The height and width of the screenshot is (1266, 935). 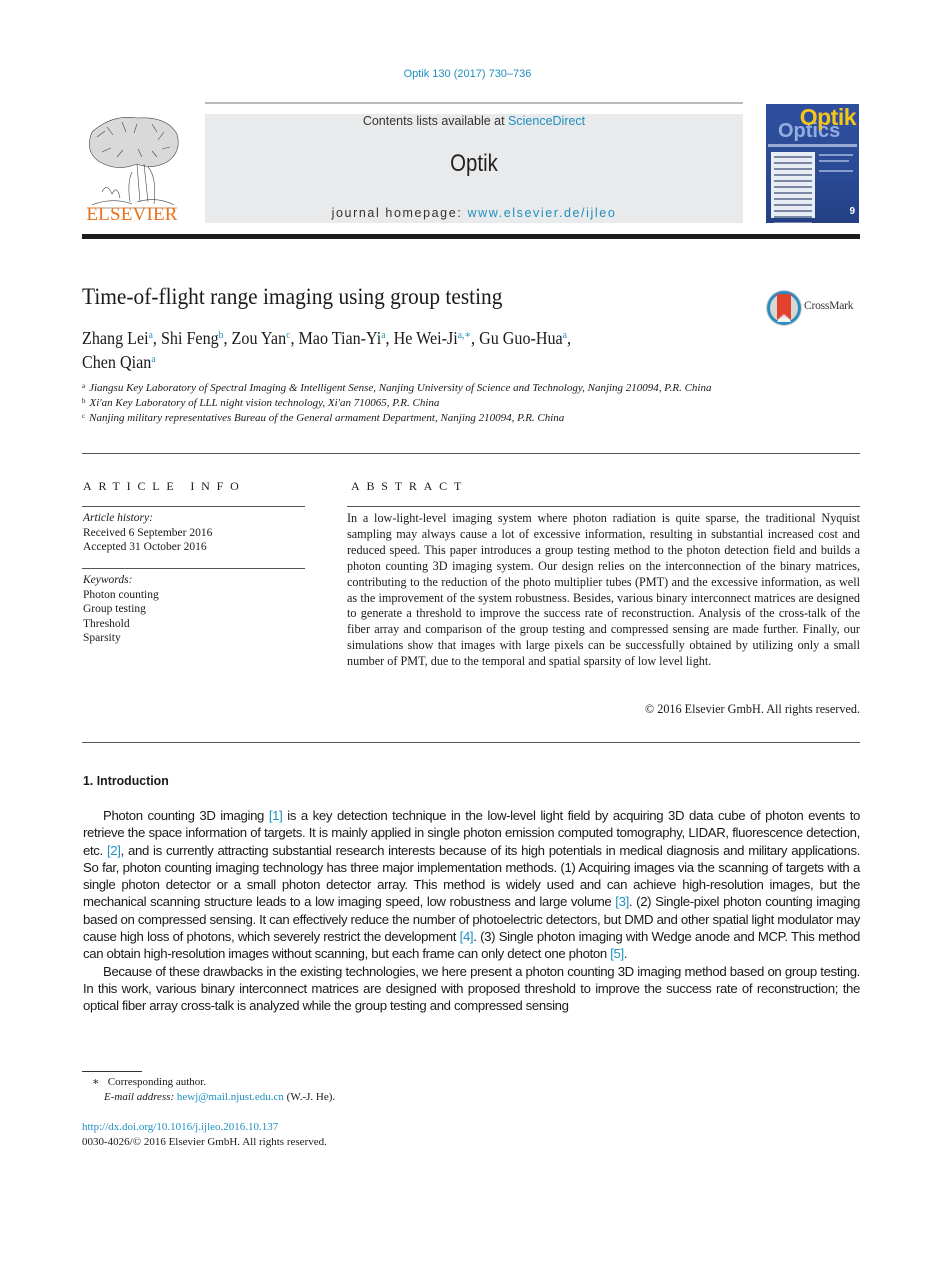 What do you see at coordinates (828, 117) in the screenshot?
I see `cover-optik-title: Optik` at bounding box center [828, 117].